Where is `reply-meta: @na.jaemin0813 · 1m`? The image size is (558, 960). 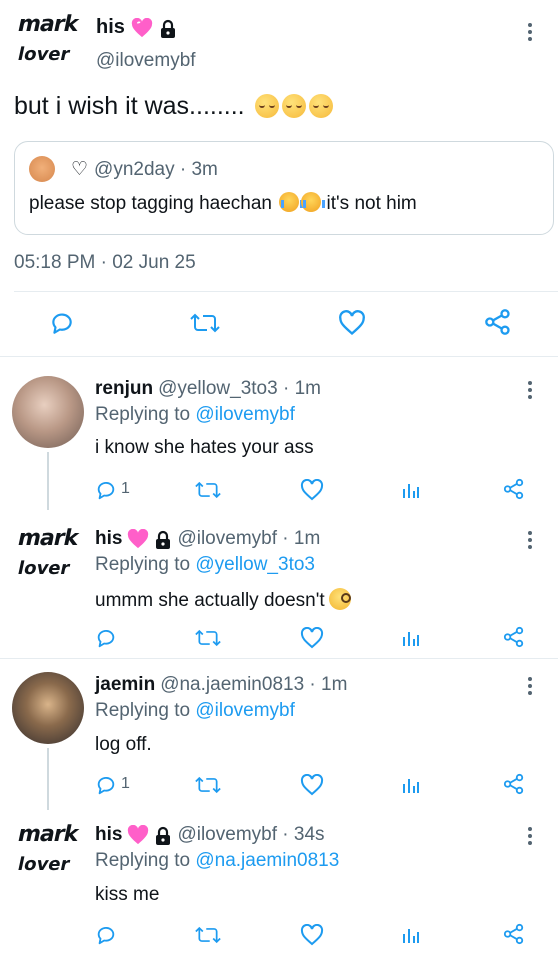 reply-meta: @na.jaemin0813 · 1m is located at coordinates (254, 684).